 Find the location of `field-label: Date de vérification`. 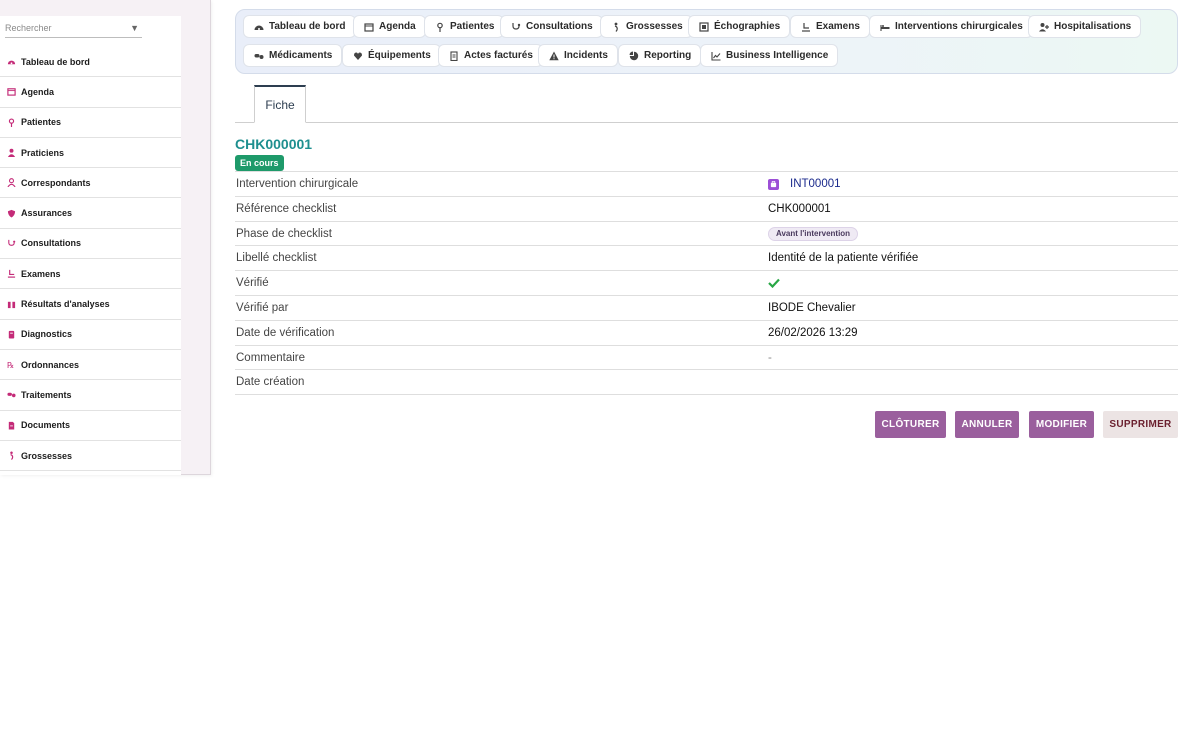

field-label: Date de vérification is located at coordinates (285, 332).